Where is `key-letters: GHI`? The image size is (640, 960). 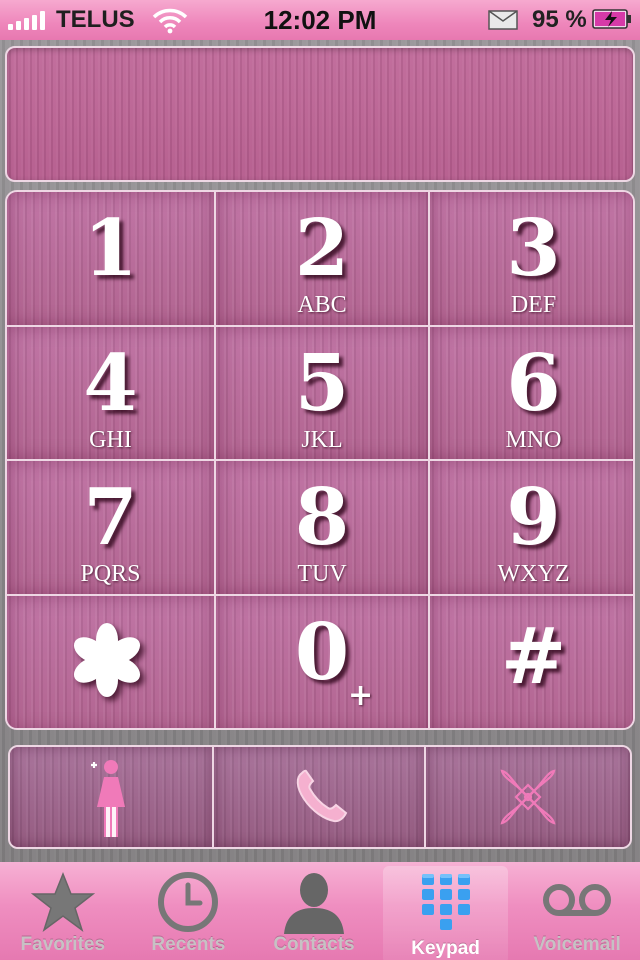
key-letters: GHI is located at coordinates (110, 440).